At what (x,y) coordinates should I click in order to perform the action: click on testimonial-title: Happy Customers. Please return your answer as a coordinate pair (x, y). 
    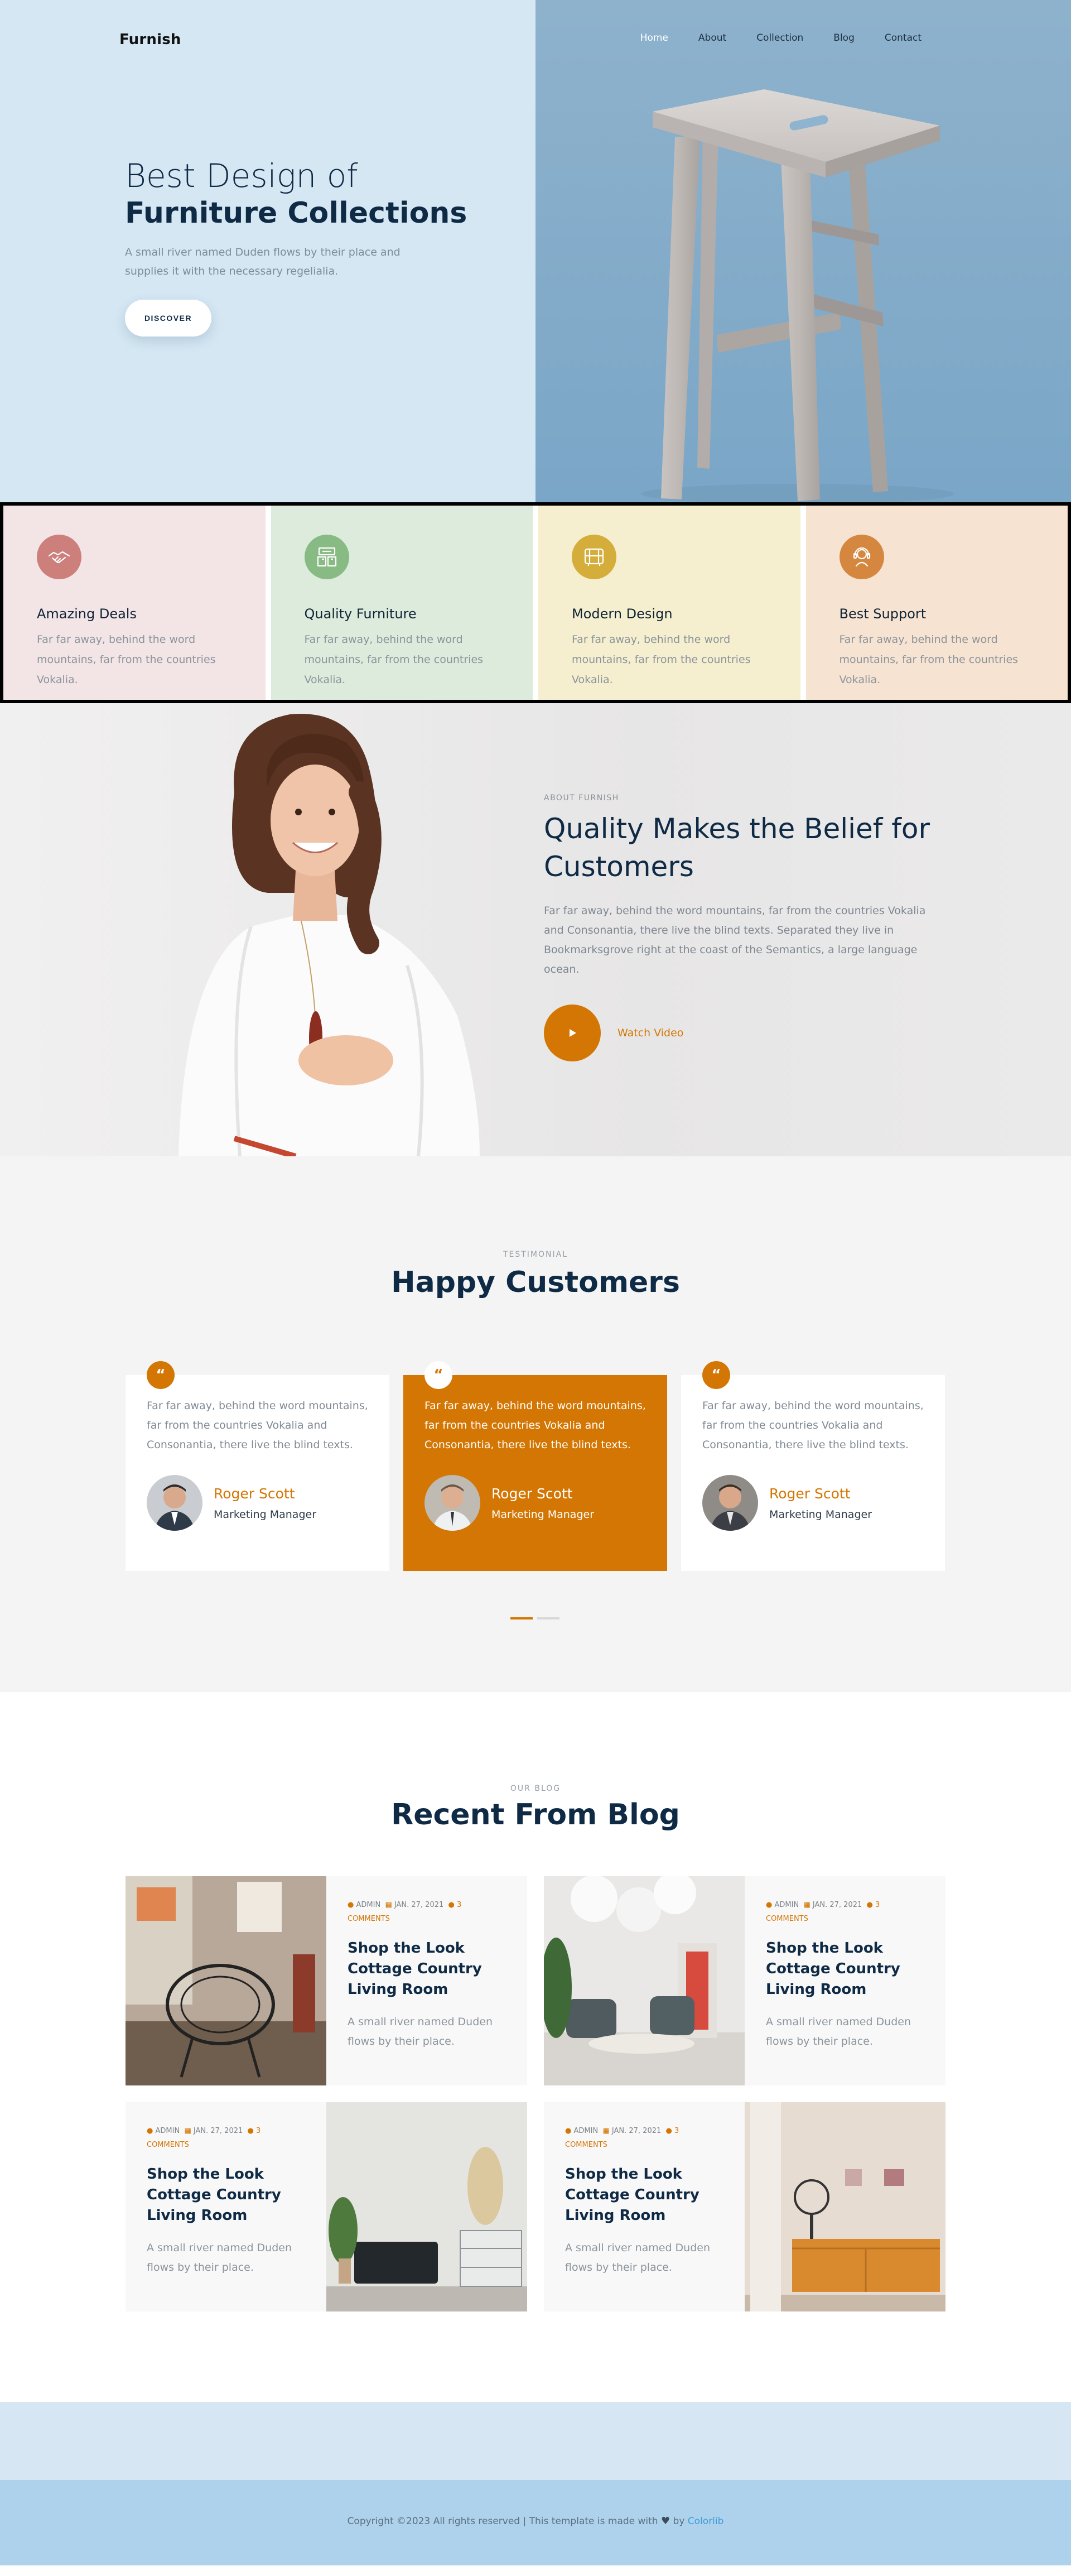
    Looking at the image, I should click on (535, 1282).